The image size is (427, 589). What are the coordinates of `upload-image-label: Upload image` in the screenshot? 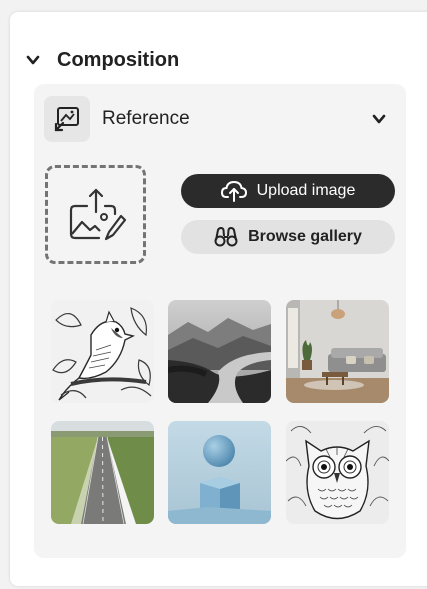 It's located at (306, 190).